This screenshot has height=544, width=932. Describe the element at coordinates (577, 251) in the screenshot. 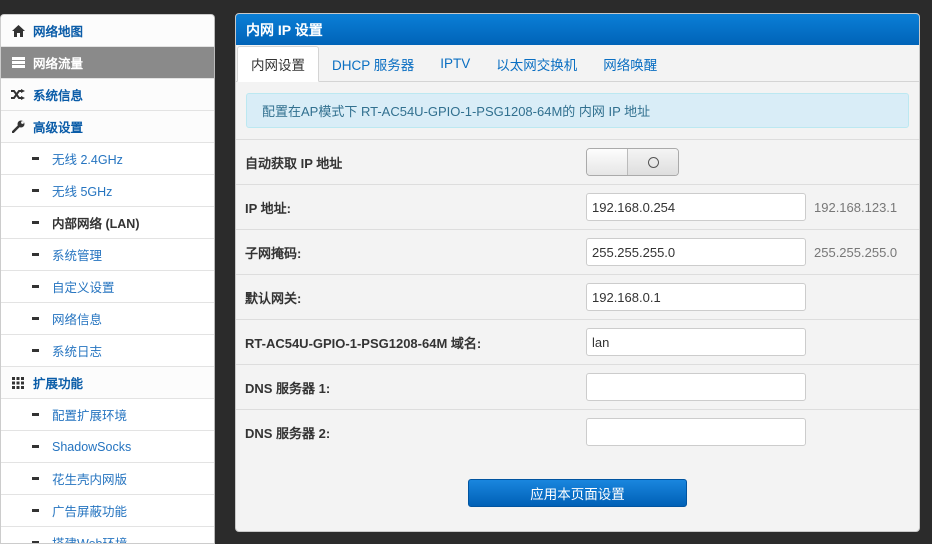

I see `mask-row: 子网掩码: 255.255.255.0` at that location.